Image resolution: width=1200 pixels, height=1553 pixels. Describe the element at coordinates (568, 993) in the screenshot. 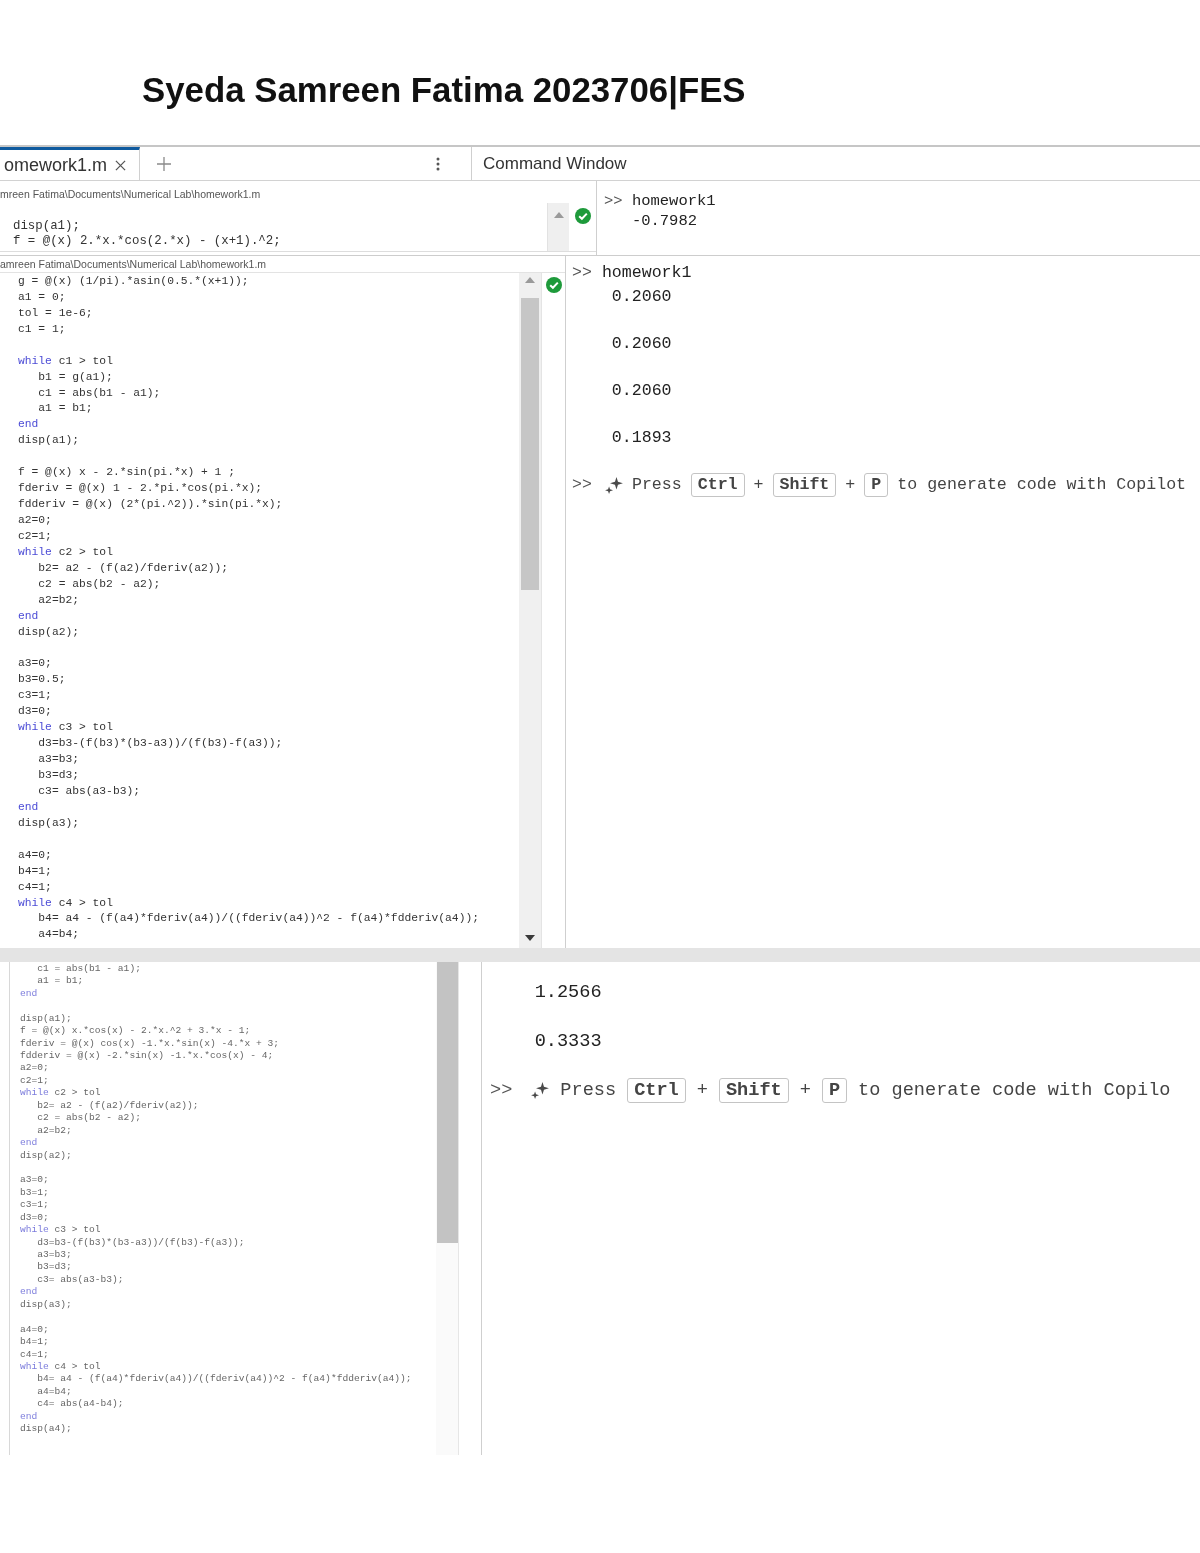

I see `output-value: 1.2566` at that location.